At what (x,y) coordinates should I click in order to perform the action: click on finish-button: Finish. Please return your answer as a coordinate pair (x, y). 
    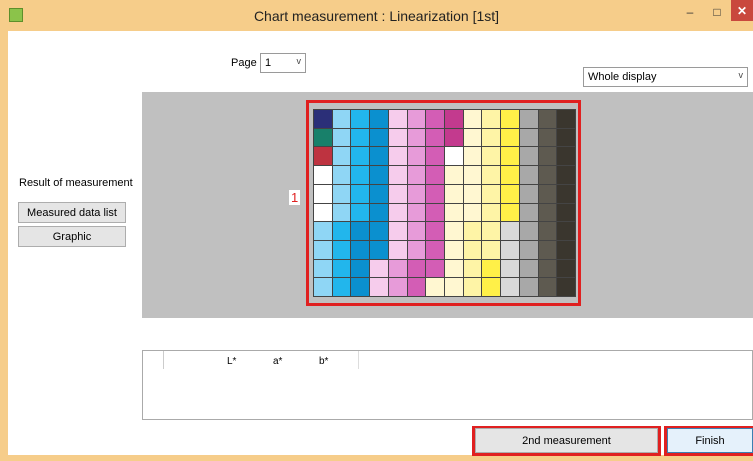
    Looking at the image, I should click on (710, 440).